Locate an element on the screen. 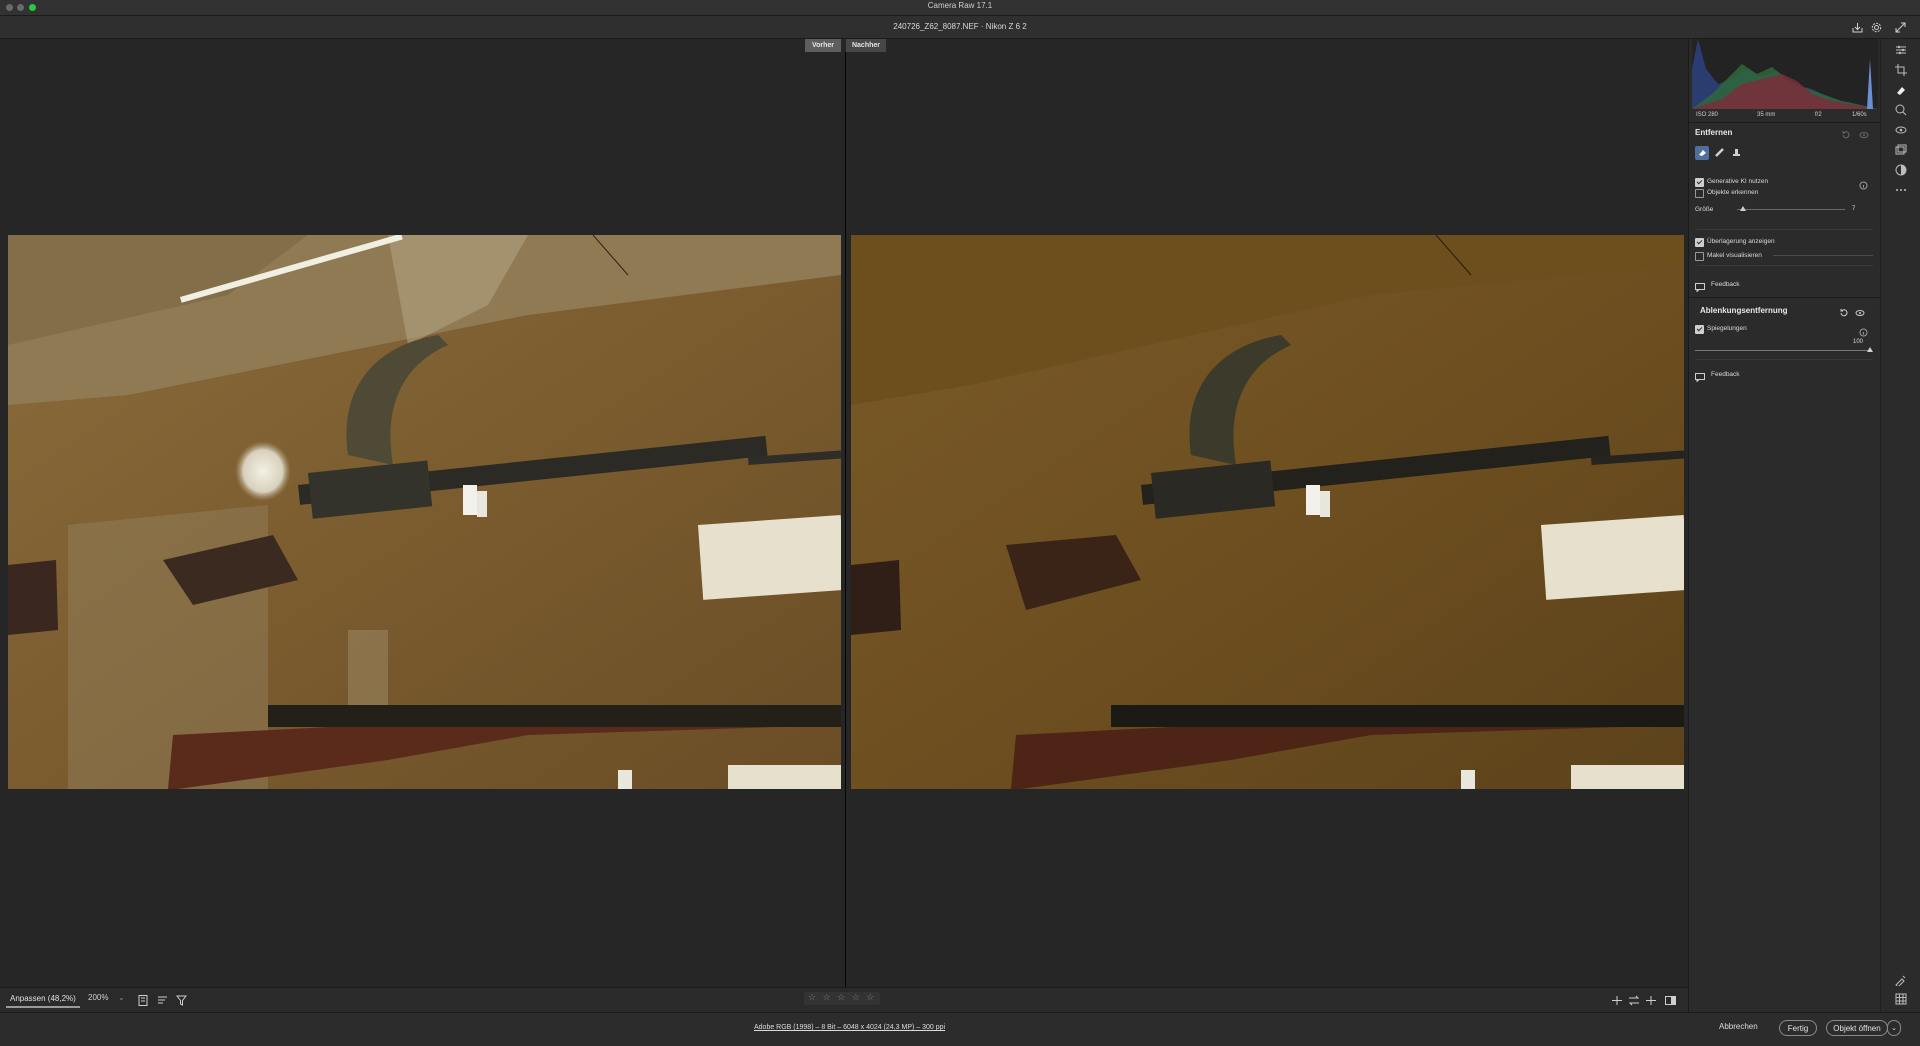 This screenshot has width=1920, height=1046. show-overlay-checkbox is located at coordinates (1699, 242).